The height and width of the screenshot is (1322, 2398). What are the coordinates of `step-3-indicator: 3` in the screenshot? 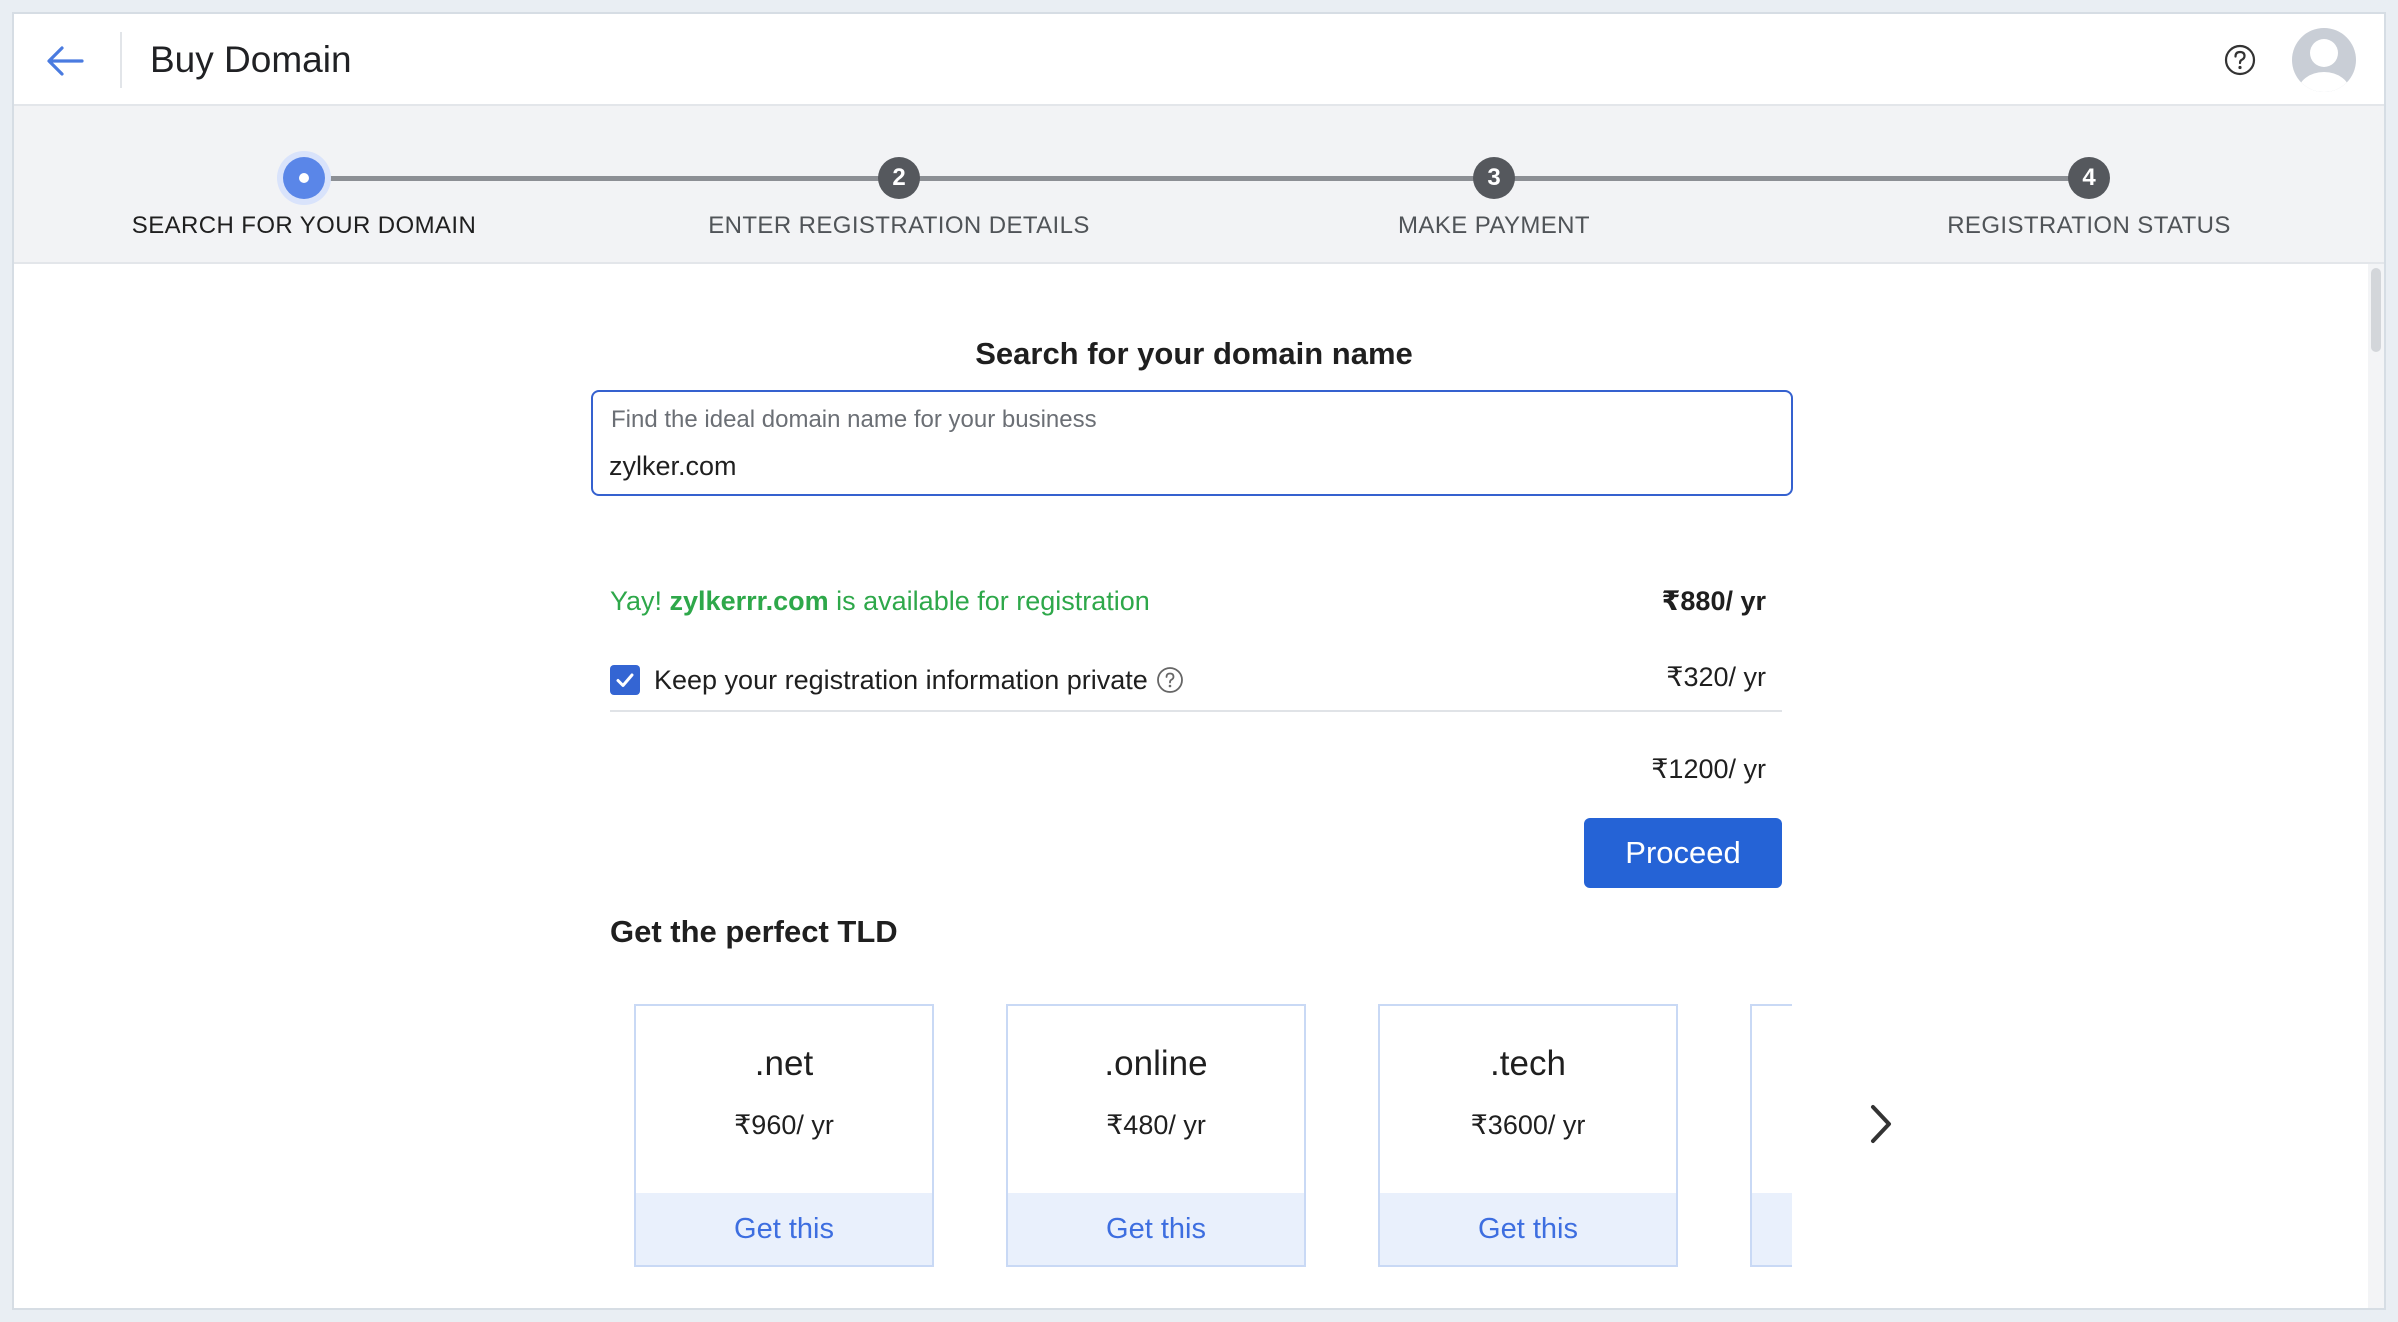 It's located at (1494, 178).